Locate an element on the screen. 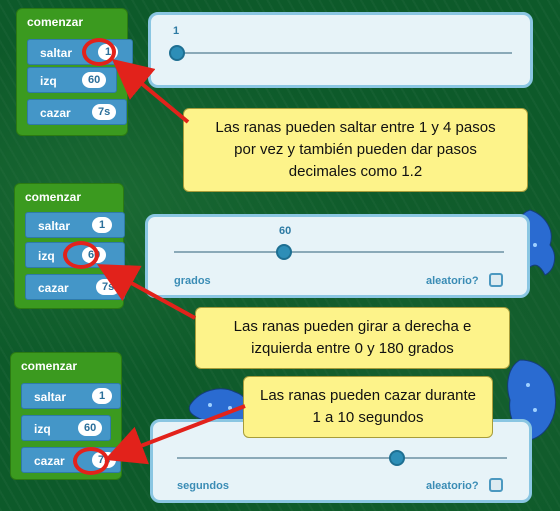  arrow-saltar is located at coordinates (150, 91).